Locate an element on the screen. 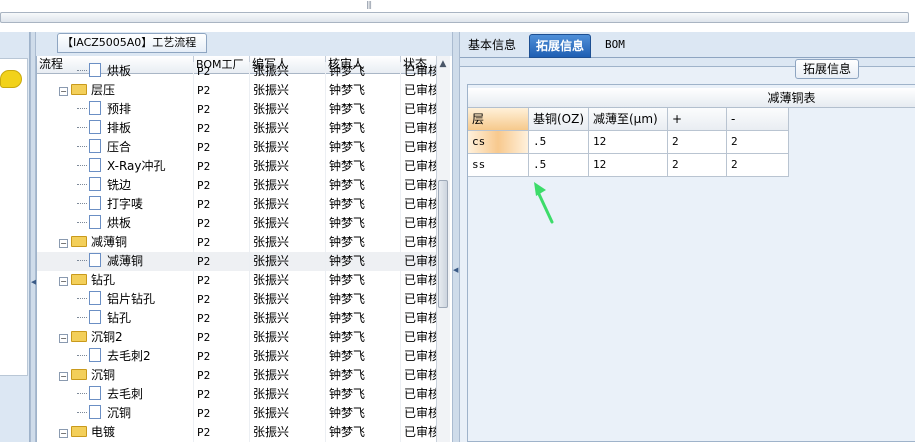 This screenshot has width=915, height=442. column-header-layer: 层 is located at coordinates (498, 119).